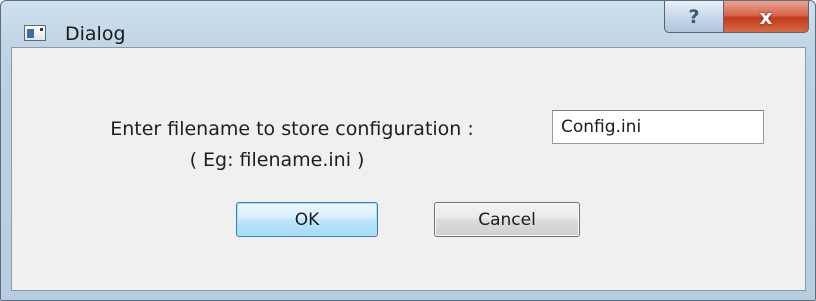 Image resolution: width=816 pixels, height=301 pixels. Describe the element at coordinates (408, 23) in the screenshot. I see `title-bar: Dialog ? x` at that location.